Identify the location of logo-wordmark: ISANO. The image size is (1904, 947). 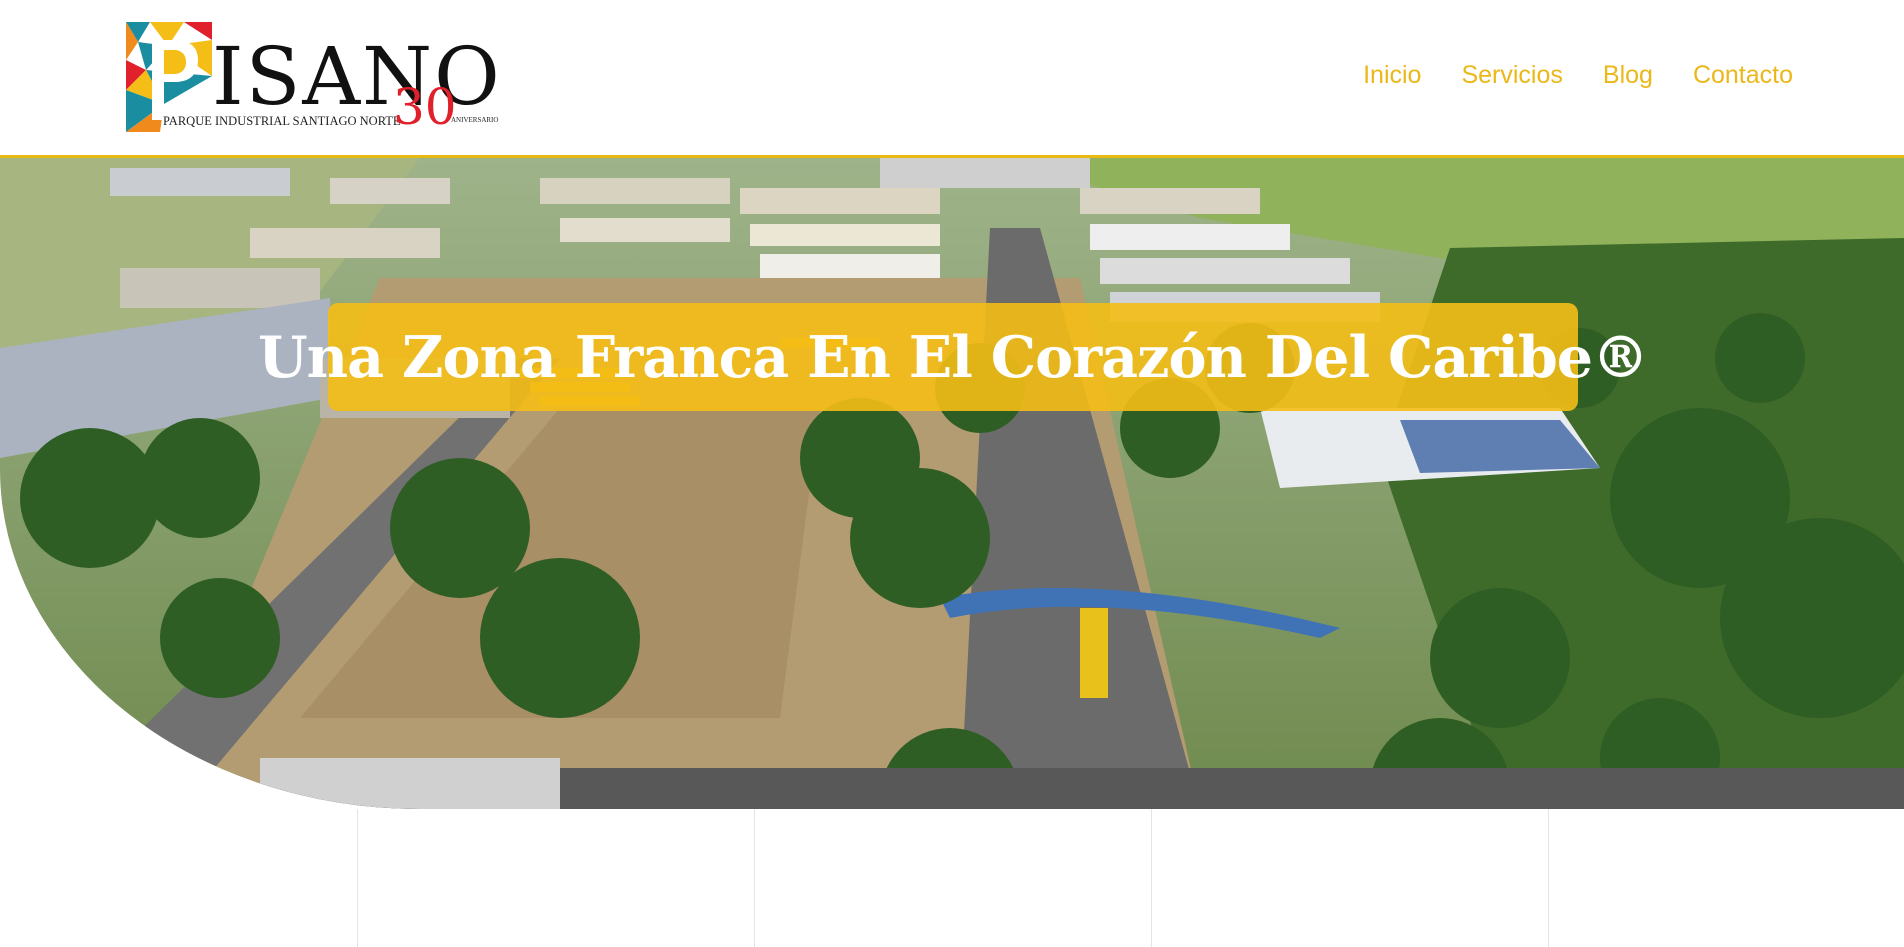
(357, 76).